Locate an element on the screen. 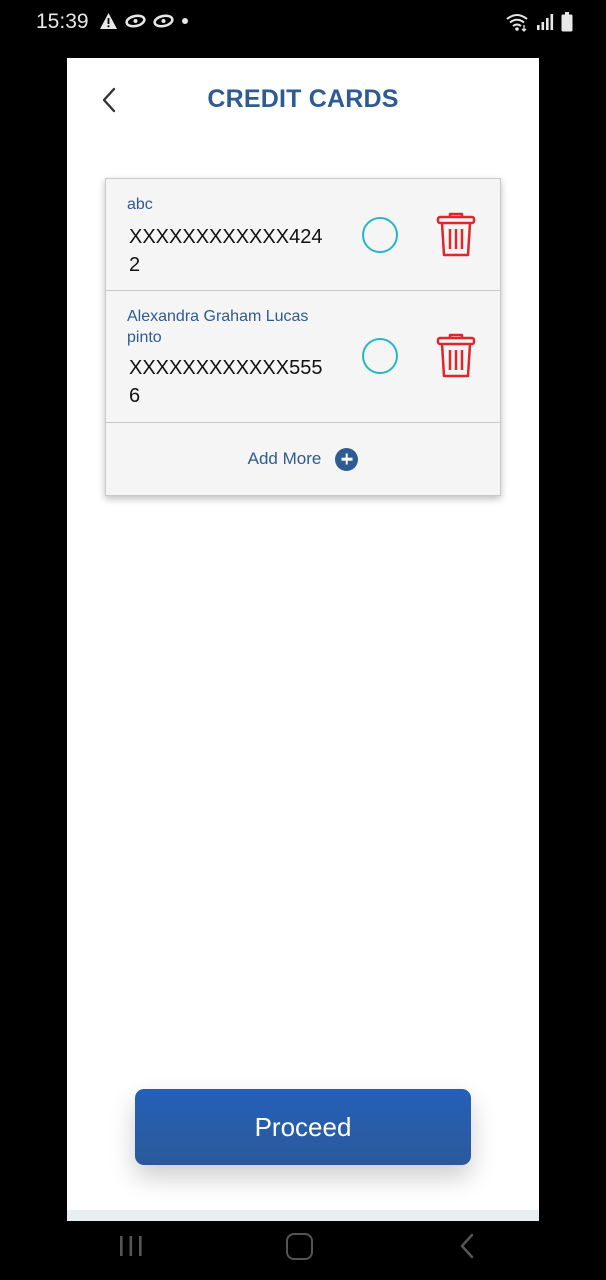 The image size is (606, 1280). card-item: abc XXXXXXXXXXXX4242 is located at coordinates (303, 235).